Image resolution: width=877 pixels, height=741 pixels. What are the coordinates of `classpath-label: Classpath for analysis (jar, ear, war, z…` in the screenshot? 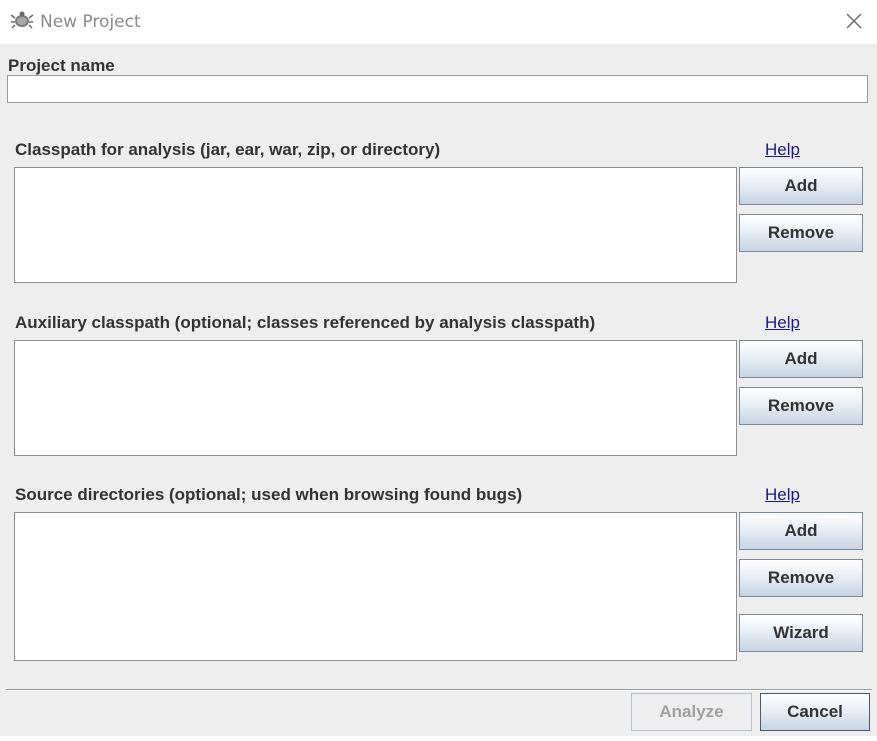 It's located at (228, 149).